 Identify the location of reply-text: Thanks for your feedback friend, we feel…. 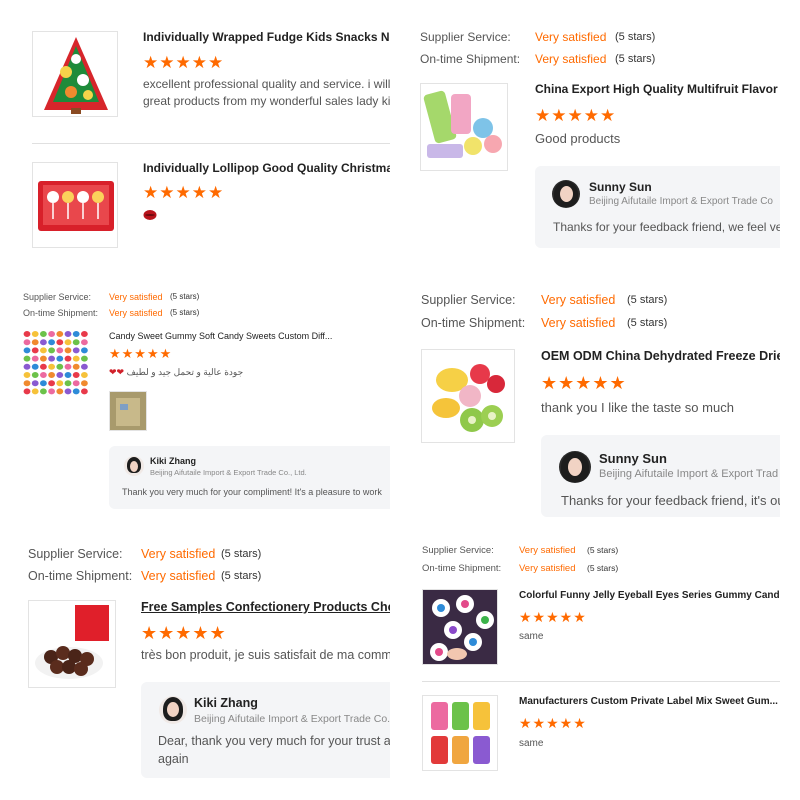
(666, 227).